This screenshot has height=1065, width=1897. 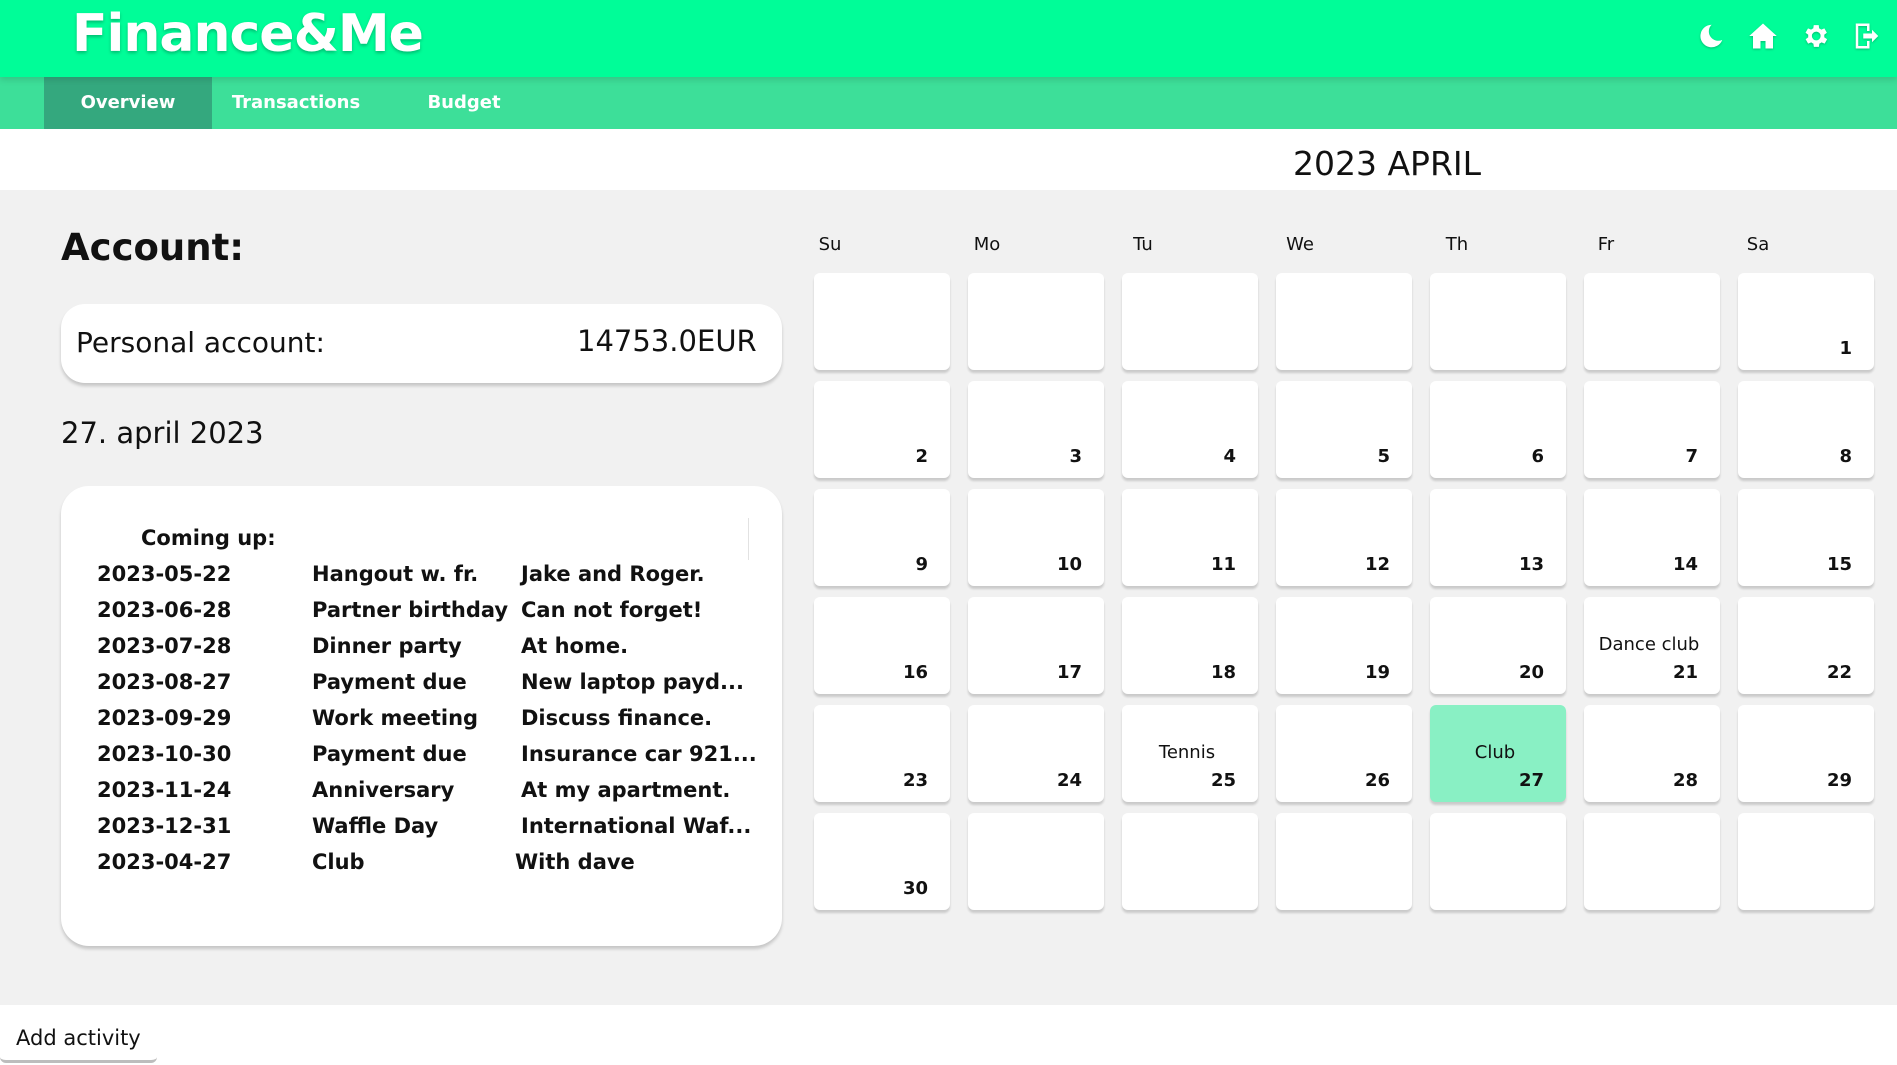 What do you see at coordinates (915, 888) in the screenshot?
I see `day-number: 30` at bounding box center [915, 888].